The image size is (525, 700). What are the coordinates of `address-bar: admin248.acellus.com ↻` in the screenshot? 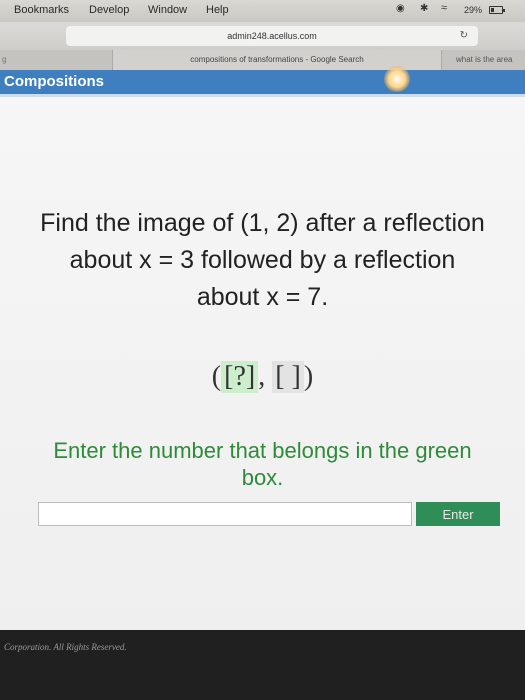 It's located at (272, 36).